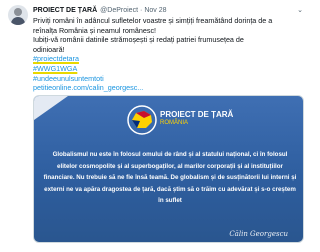  I want to click on hashtag-proiectdetara: #proiectdetara, so click(56, 58).